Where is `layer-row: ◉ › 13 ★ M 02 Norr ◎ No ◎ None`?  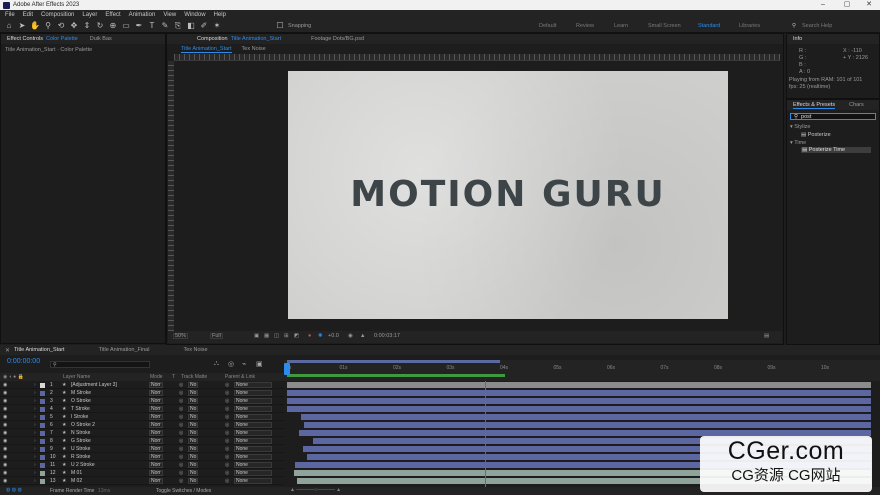
layer-row: ◉ › 13 ★ M 02 Norr ◎ No ◎ None is located at coordinates (142, 481).